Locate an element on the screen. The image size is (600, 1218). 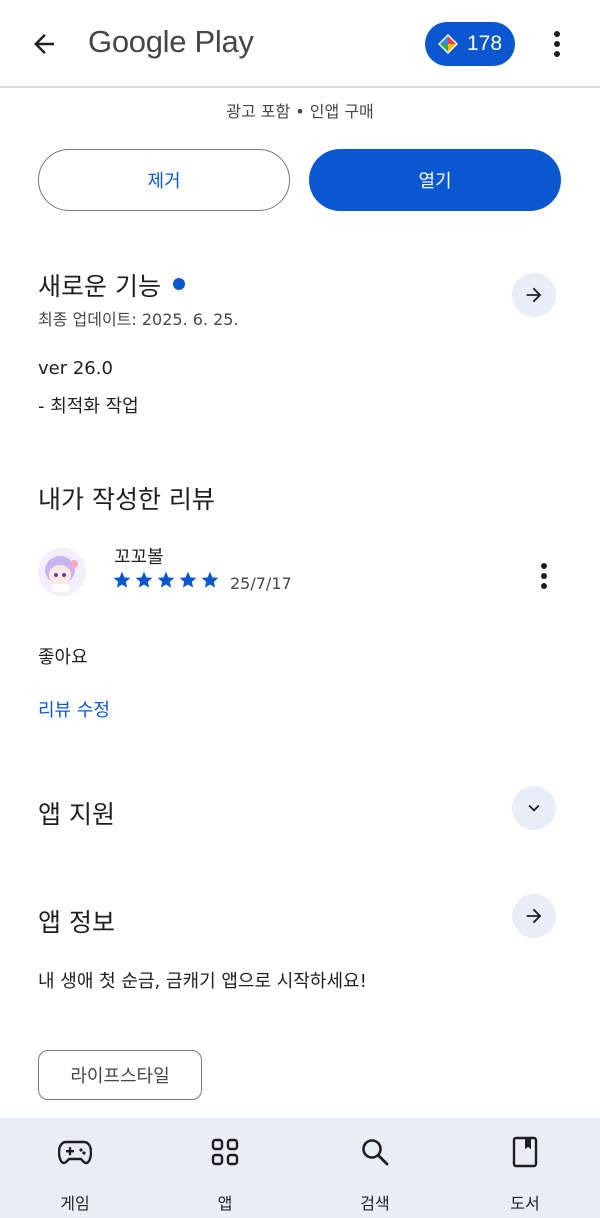
chevron-down-icon is located at coordinates (534, 808).